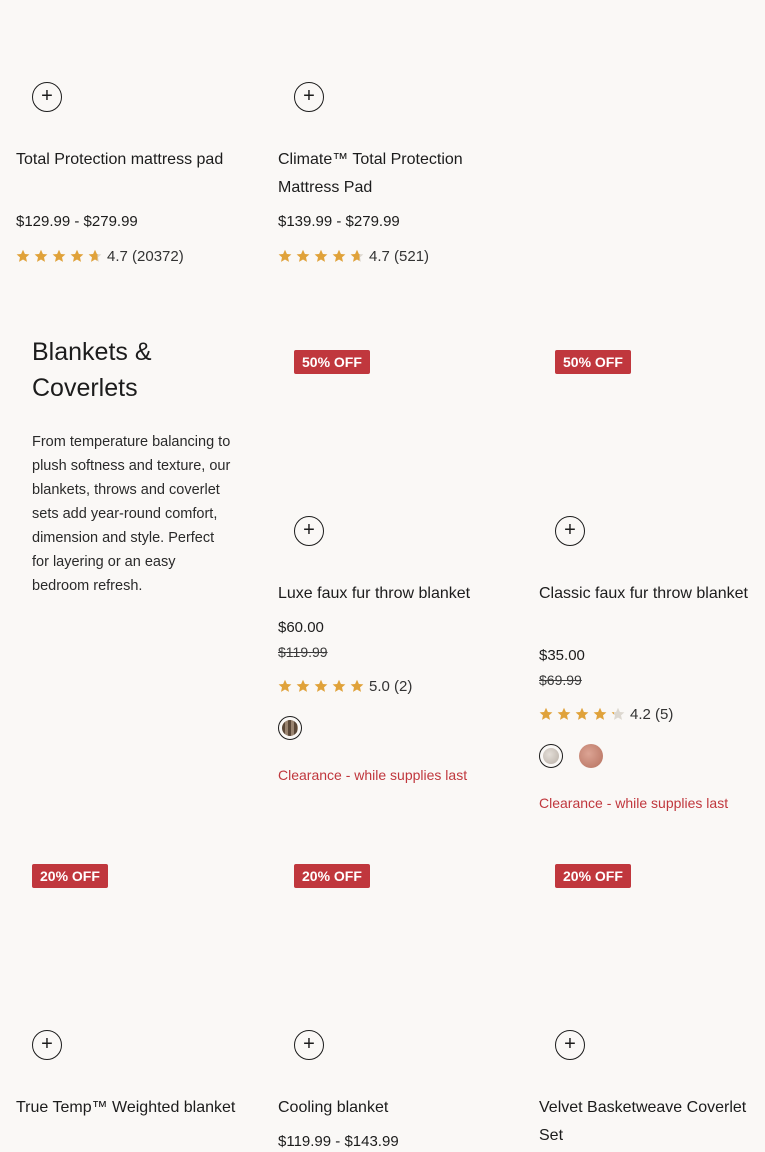 Image resolution: width=765 pixels, height=1152 pixels. I want to click on product-title: Climate™ Total Protection Mattress Pad, so click(390, 174).